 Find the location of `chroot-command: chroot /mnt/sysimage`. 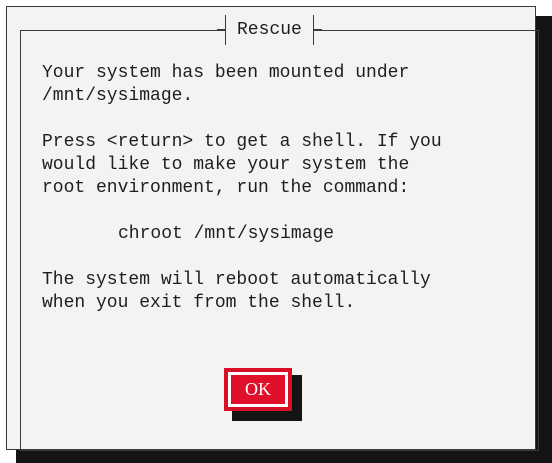

chroot-command: chroot /mnt/sysimage is located at coordinates (226, 234).